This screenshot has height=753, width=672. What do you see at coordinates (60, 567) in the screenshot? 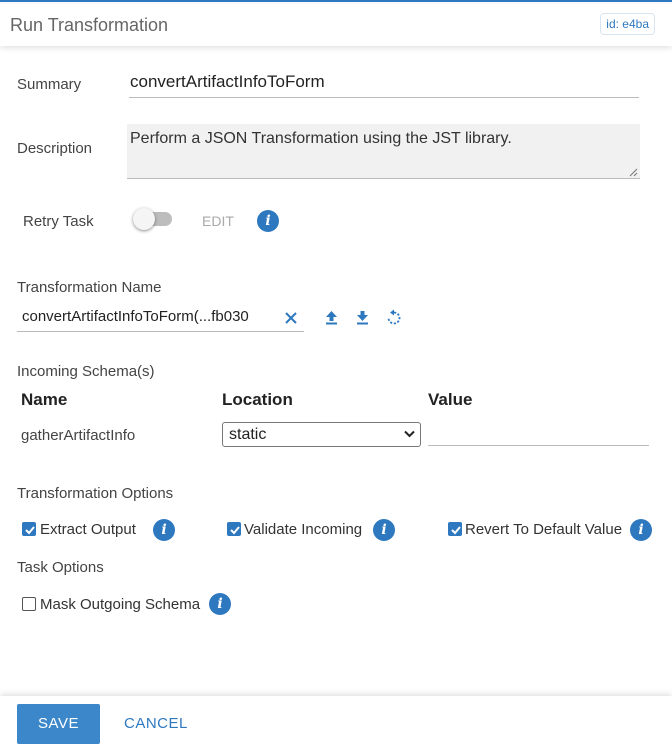
I see `task-options-label: Task Options` at bounding box center [60, 567].